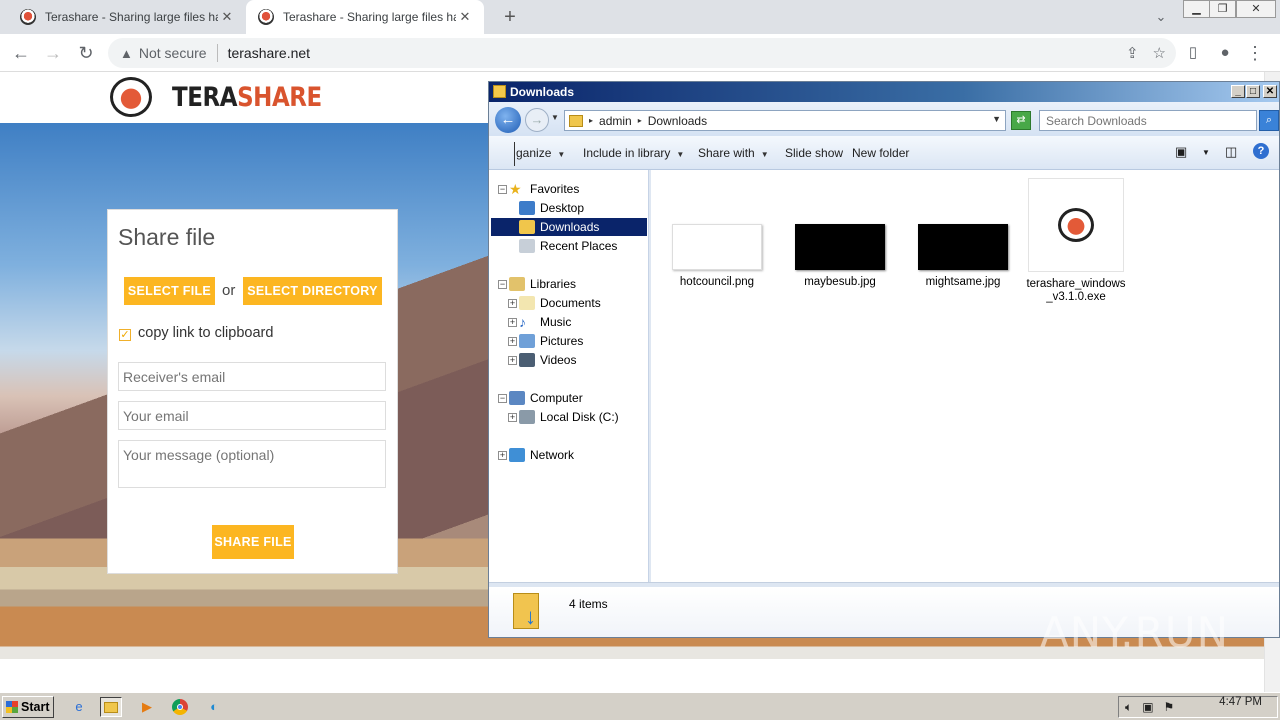 This screenshot has width=1280, height=720. I want to click on organize-button: ganize ▼, so click(540, 153).